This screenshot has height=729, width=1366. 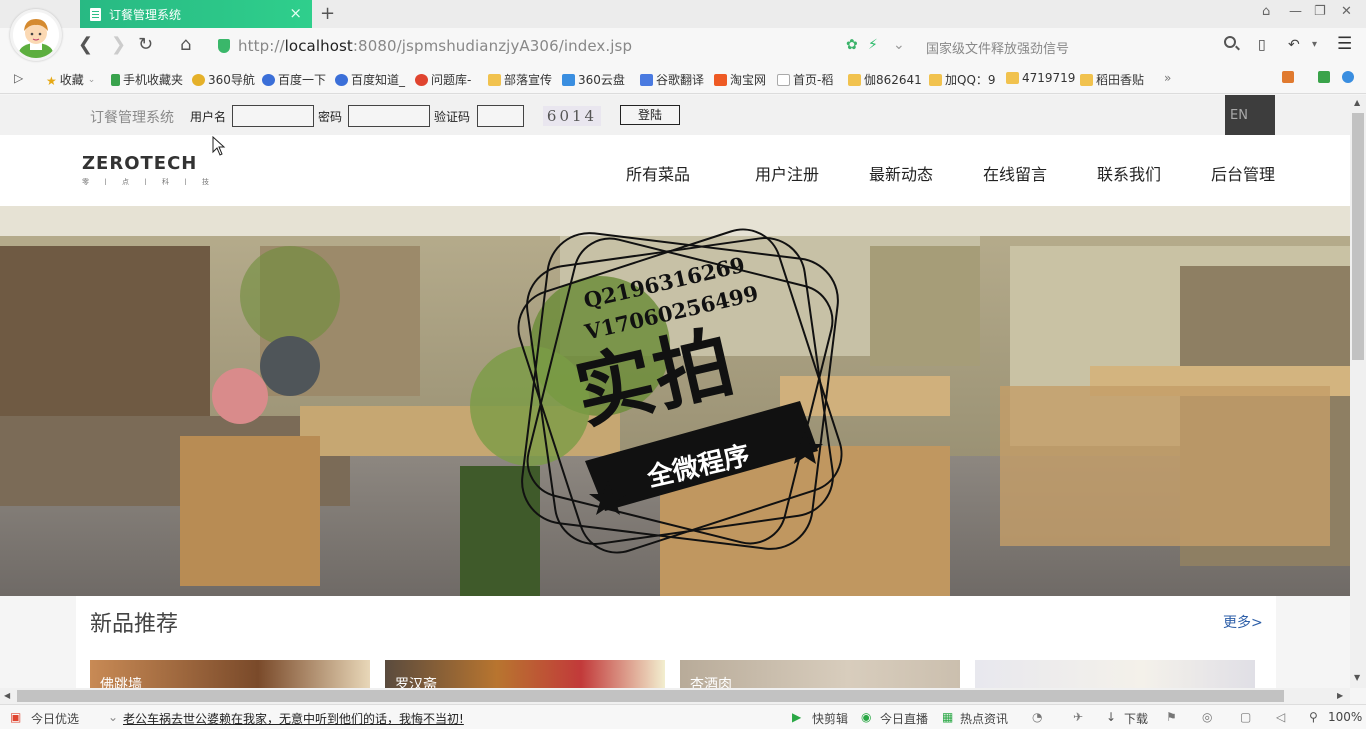 What do you see at coordinates (885, 79) in the screenshot?
I see `bookmark-item: 伽862641` at bounding box center [885, 79].